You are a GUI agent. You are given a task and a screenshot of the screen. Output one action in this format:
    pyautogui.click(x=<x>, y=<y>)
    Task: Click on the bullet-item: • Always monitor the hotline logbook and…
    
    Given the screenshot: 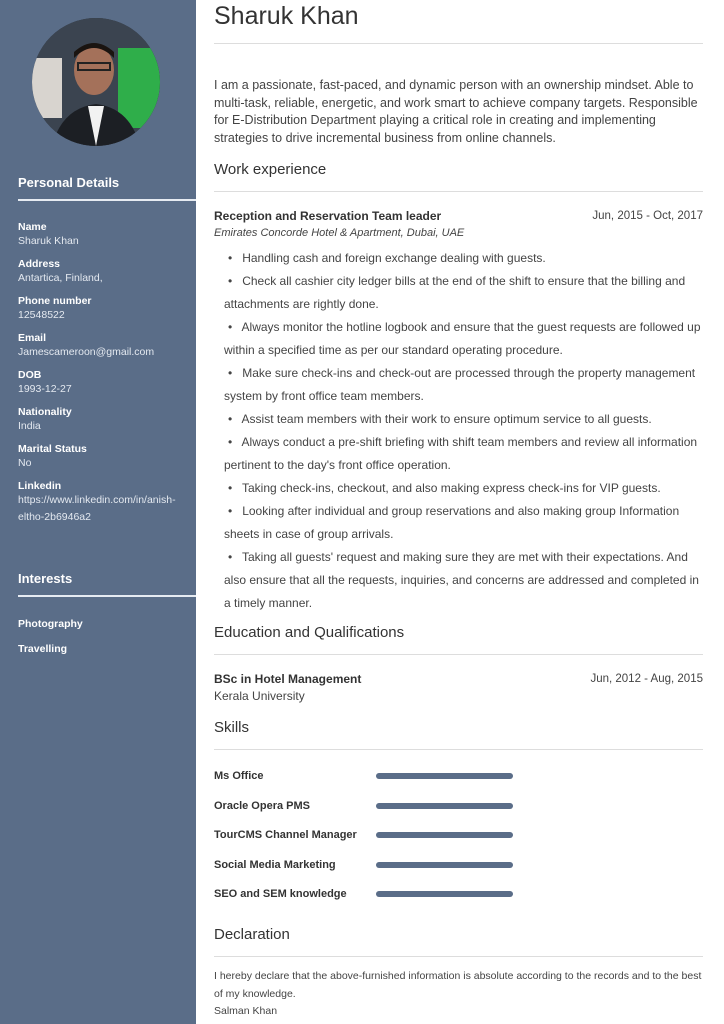 What is the action you would take?
    pyautogui.click(x=462, y=338)
    